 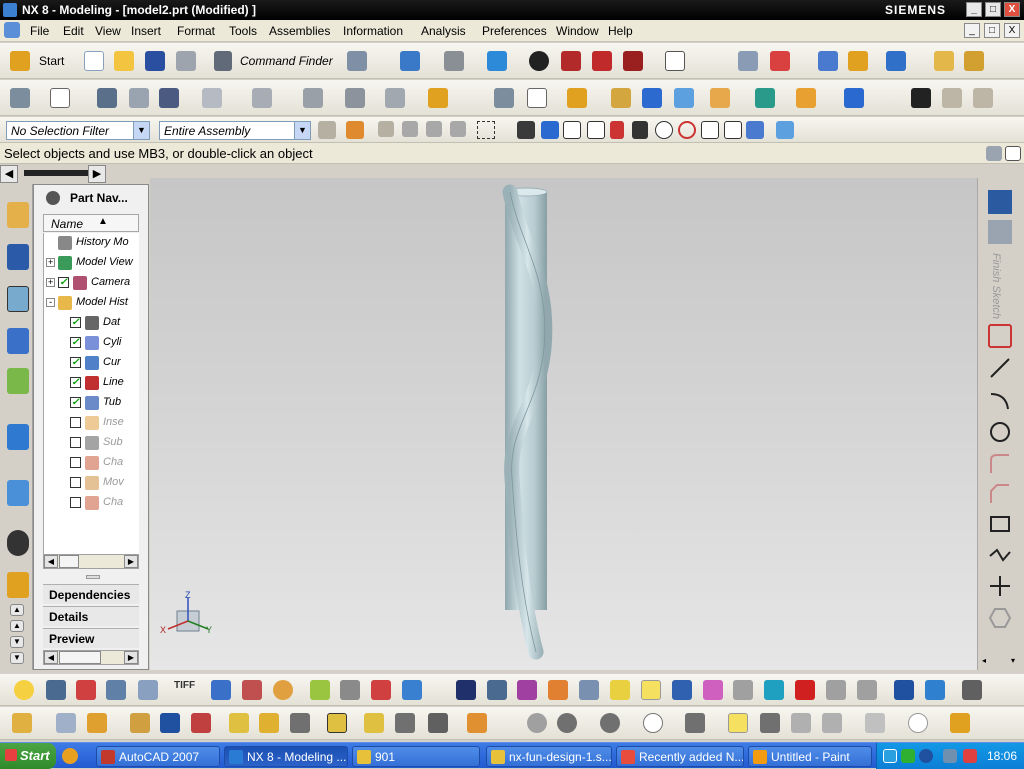 What do you see at coordinates (50, 302) in the screenshot?
I see `collapse-icon: -` at bounding box center [50, 302].